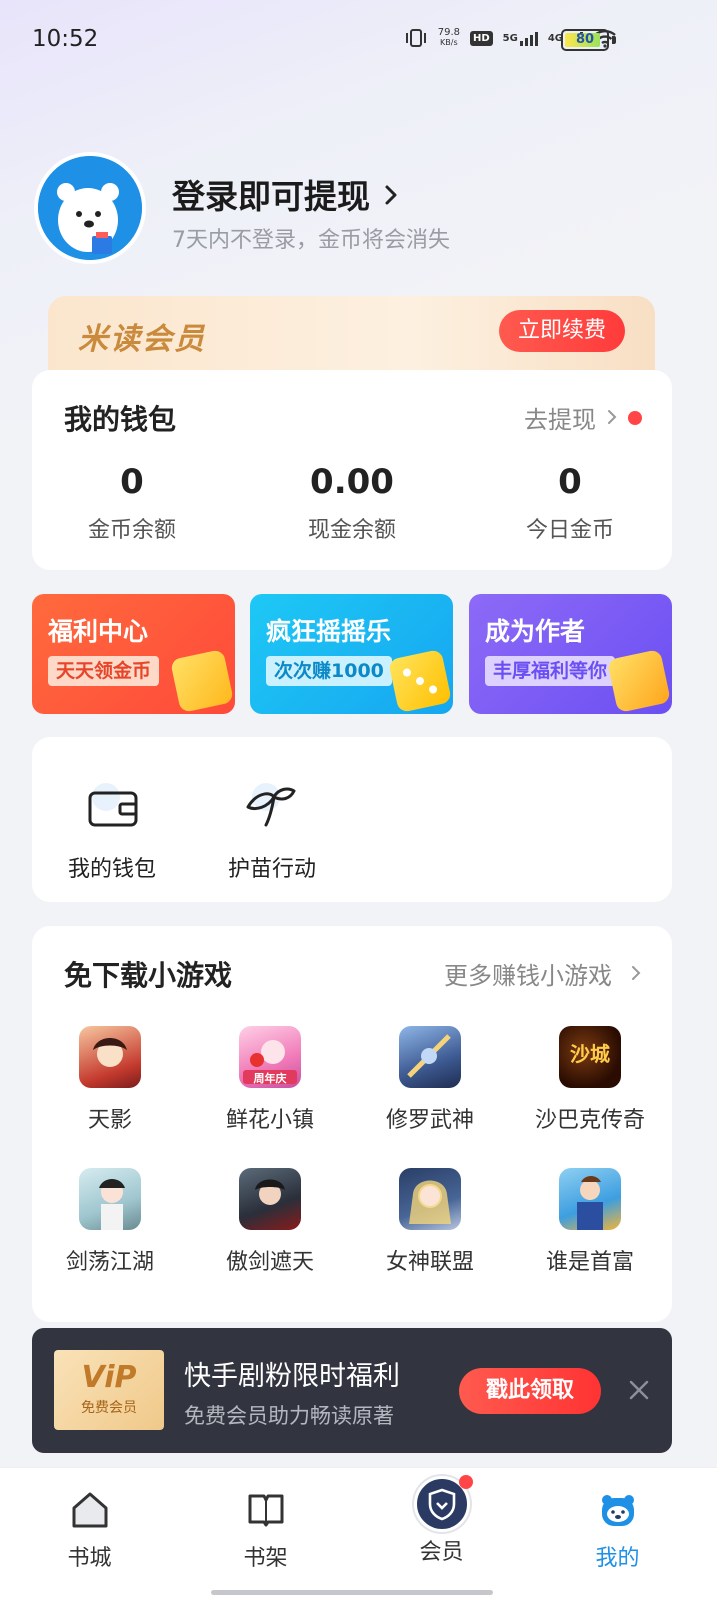 This screenshot has width=717, height=1600. I want to click on login-prompt: 登录即可提现, so click(285, 194).